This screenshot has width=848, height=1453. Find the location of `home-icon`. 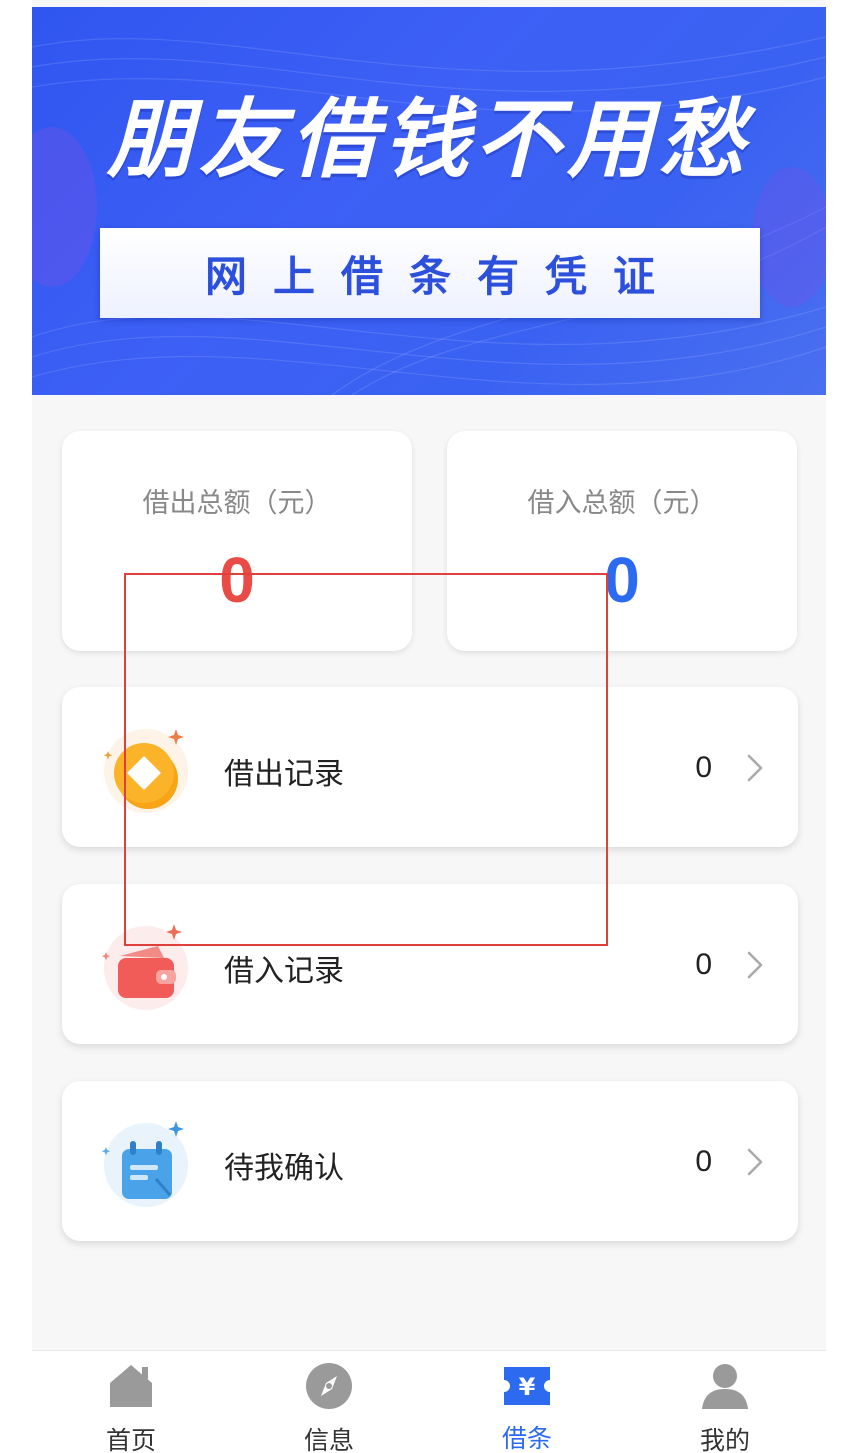

home-icon is located at coordinates (131, 1386).